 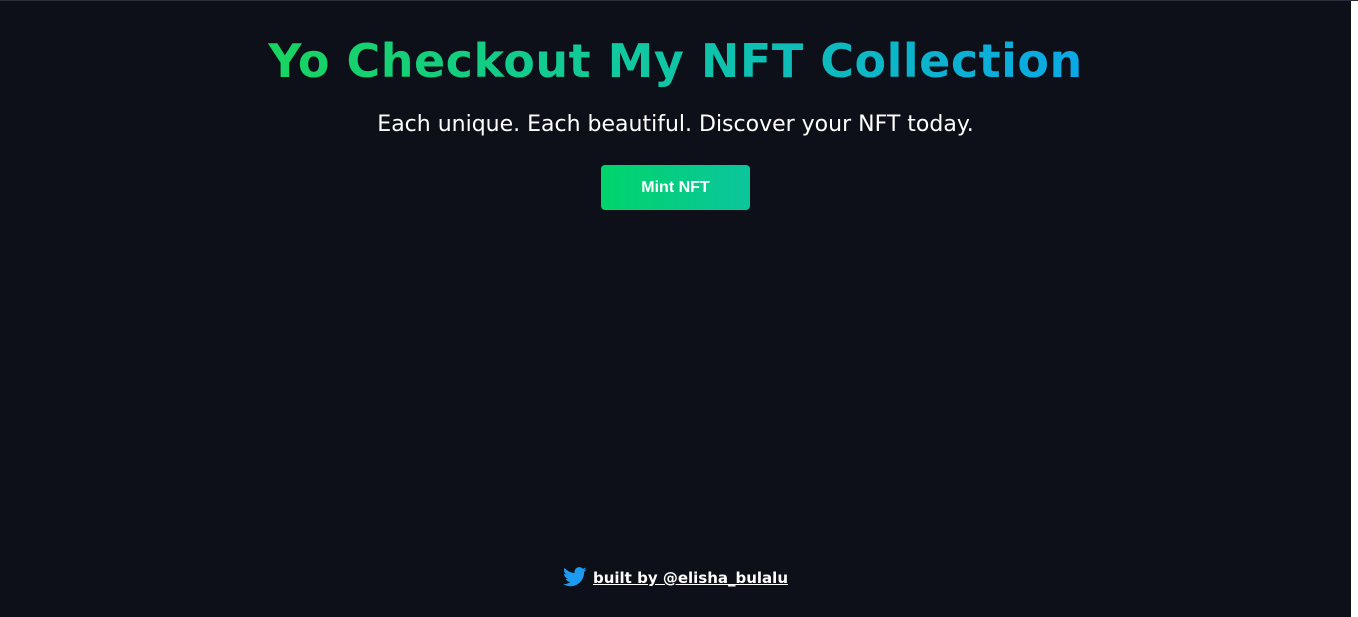 What do you see at coordinates (675, 45) in the screenshot?
I see `page-title: Yo Checkout My NFT Collection` at bounding box center [675, 45].